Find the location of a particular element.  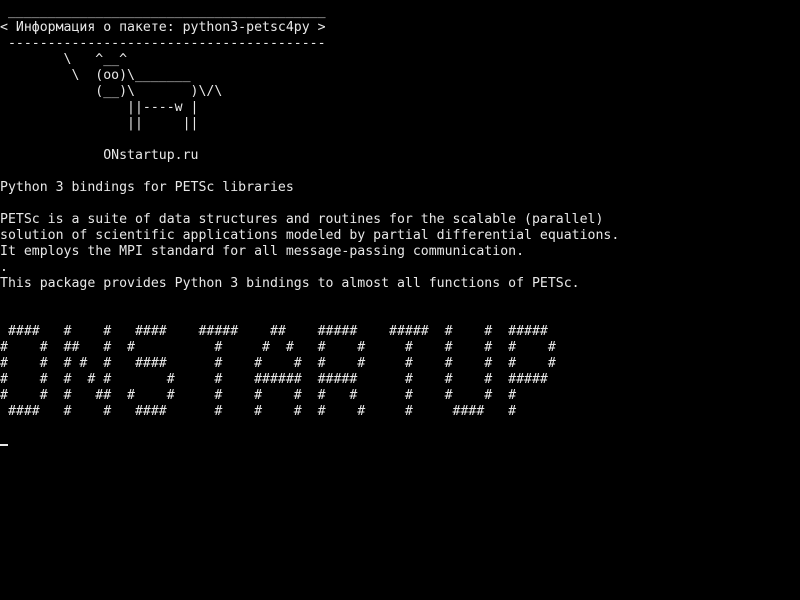

cow-art-line: || || is located at coordinates (99, 123).